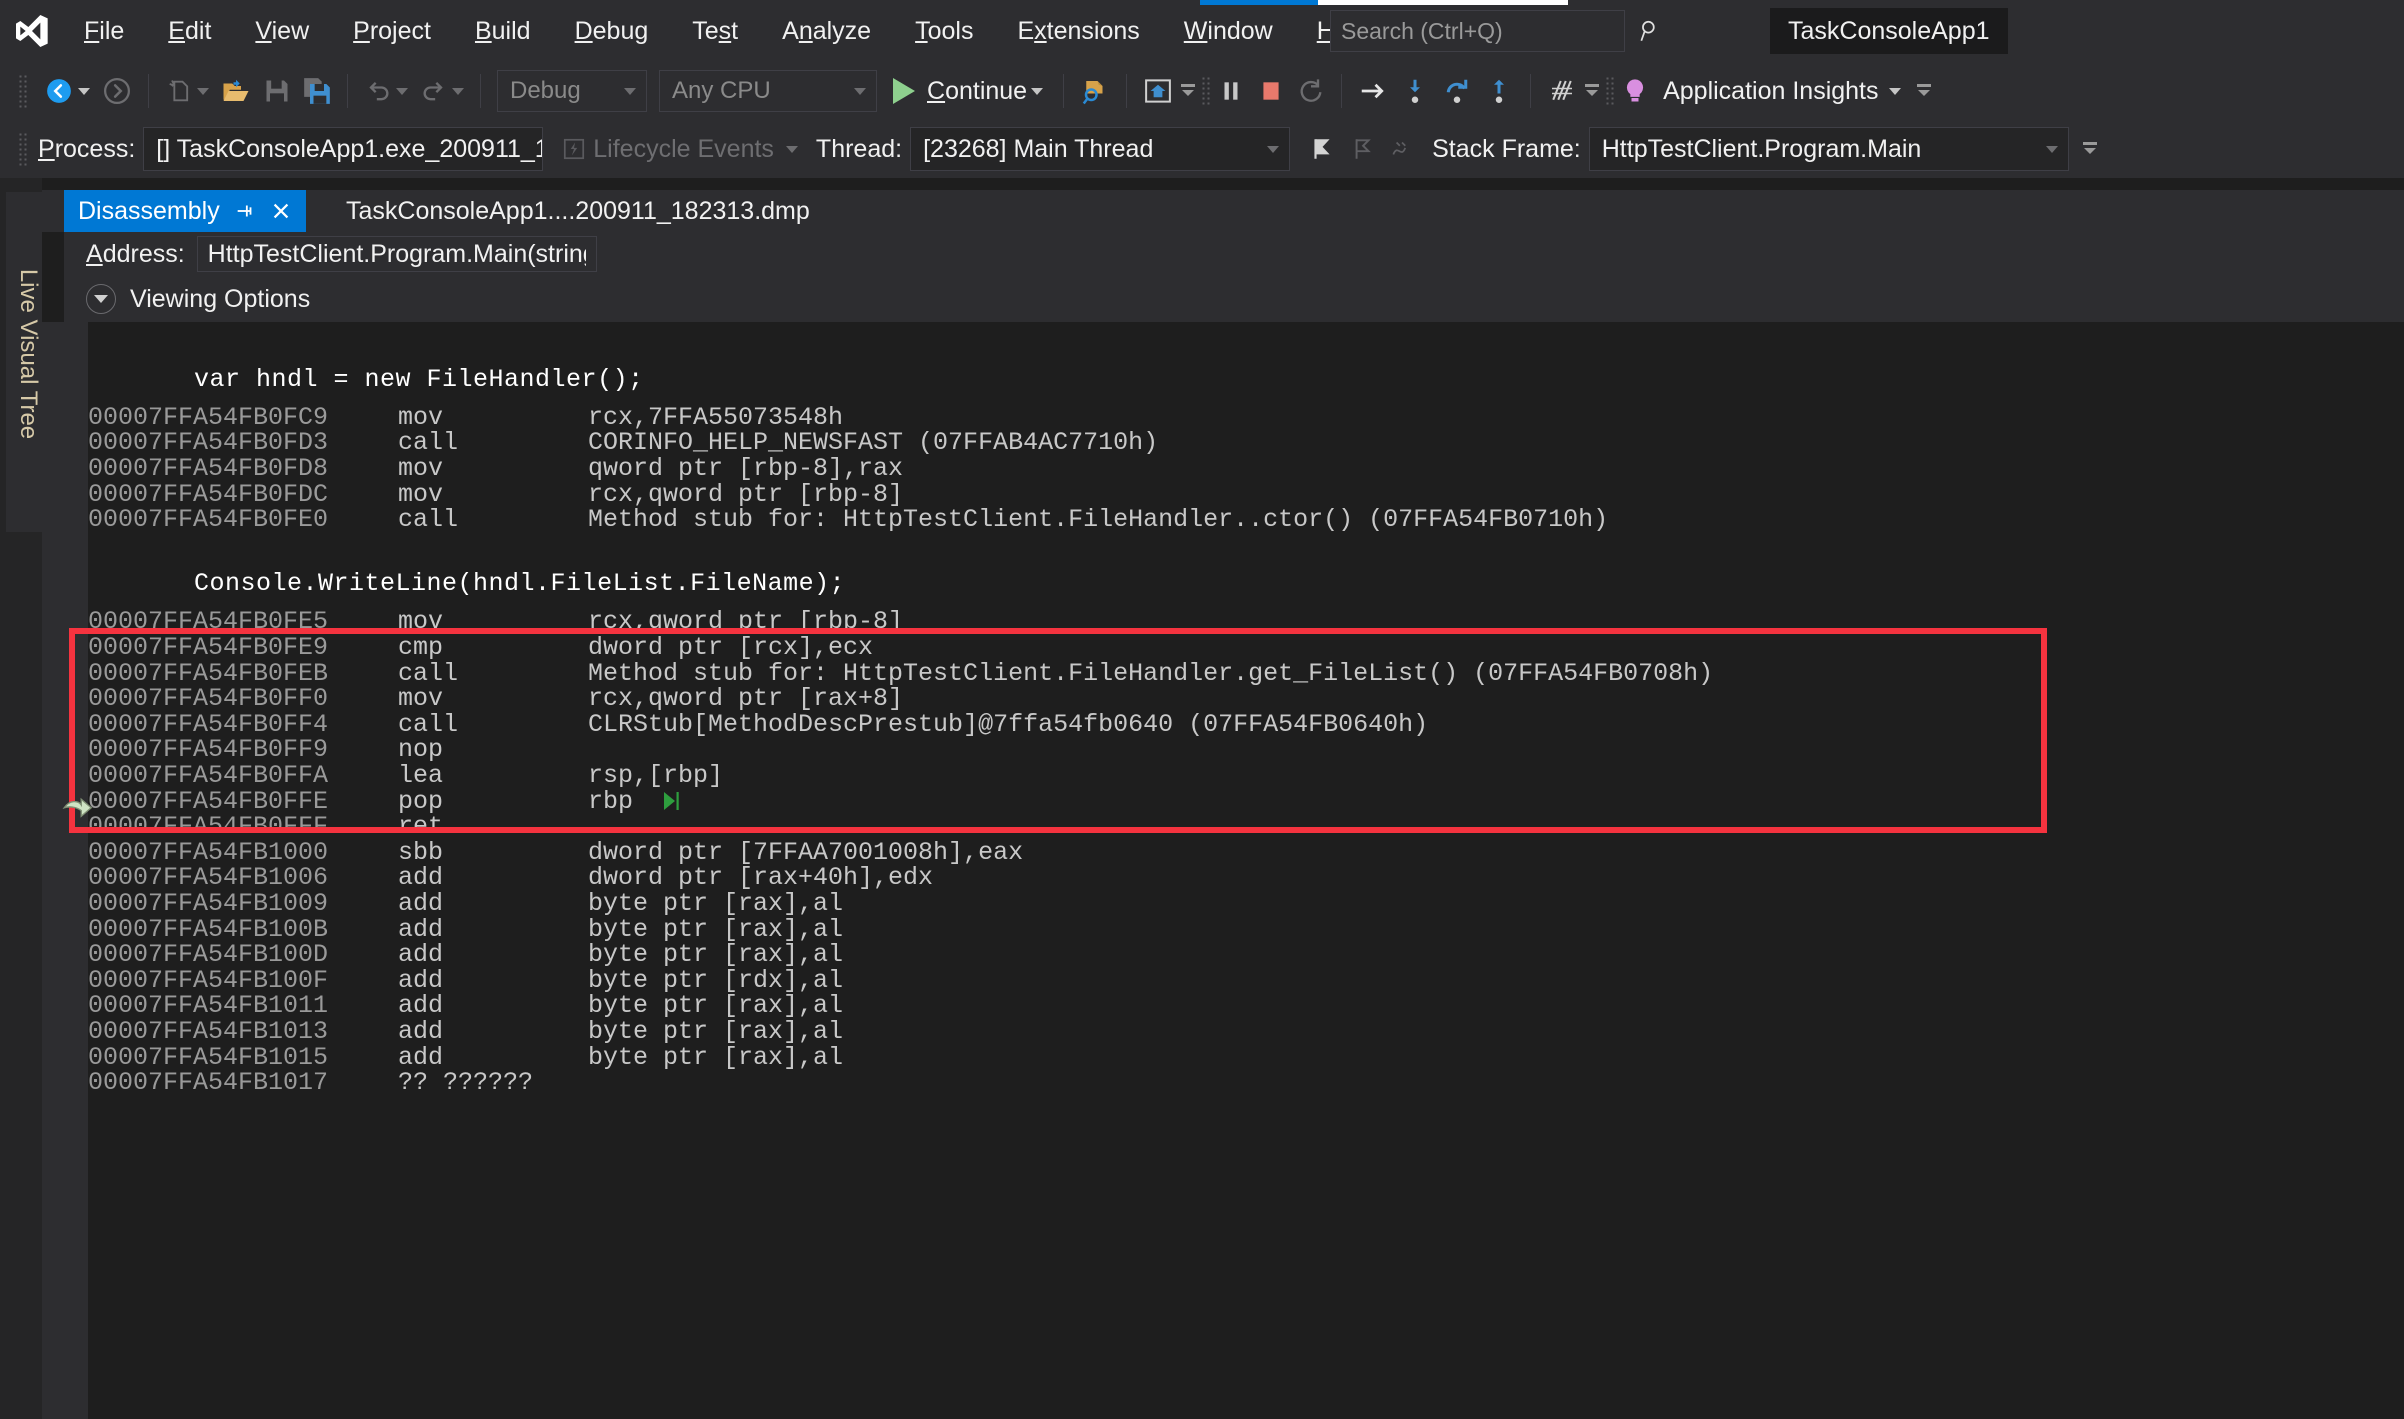 This screenshot has height=1419, width=2404. What do you see at coordinates (612, 31) in the screenshot?
I see `menu-item-debug: Debug` at bounding box center [612, 31].